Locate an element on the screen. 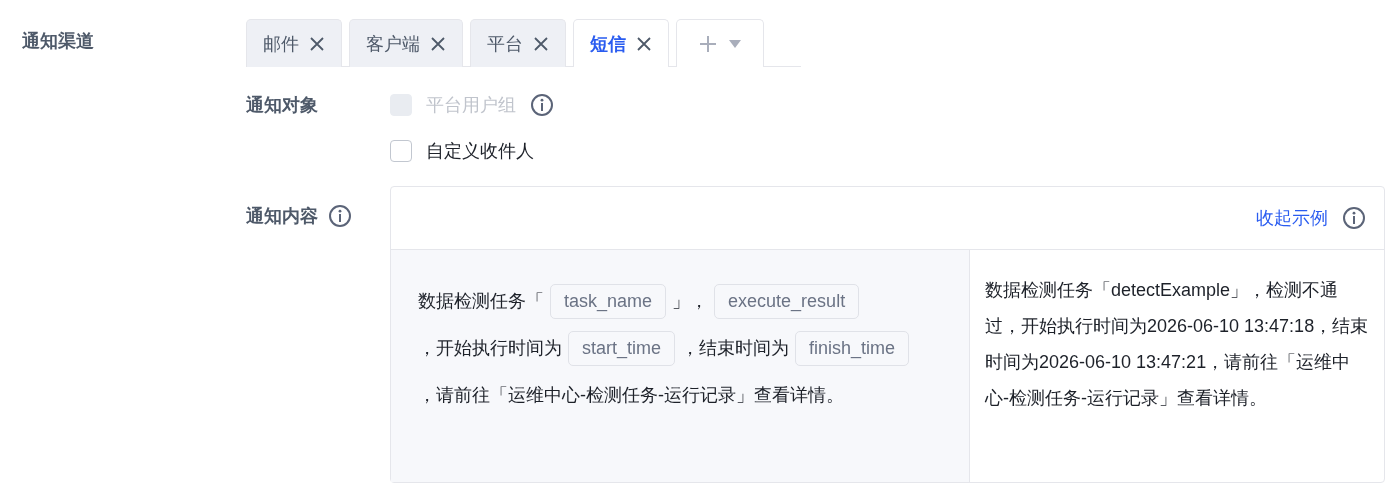 Image resolution: width=1393 pixels, height=494 pixels. template-text: ，开始执行时间为 is located at coordinates (490, 348).